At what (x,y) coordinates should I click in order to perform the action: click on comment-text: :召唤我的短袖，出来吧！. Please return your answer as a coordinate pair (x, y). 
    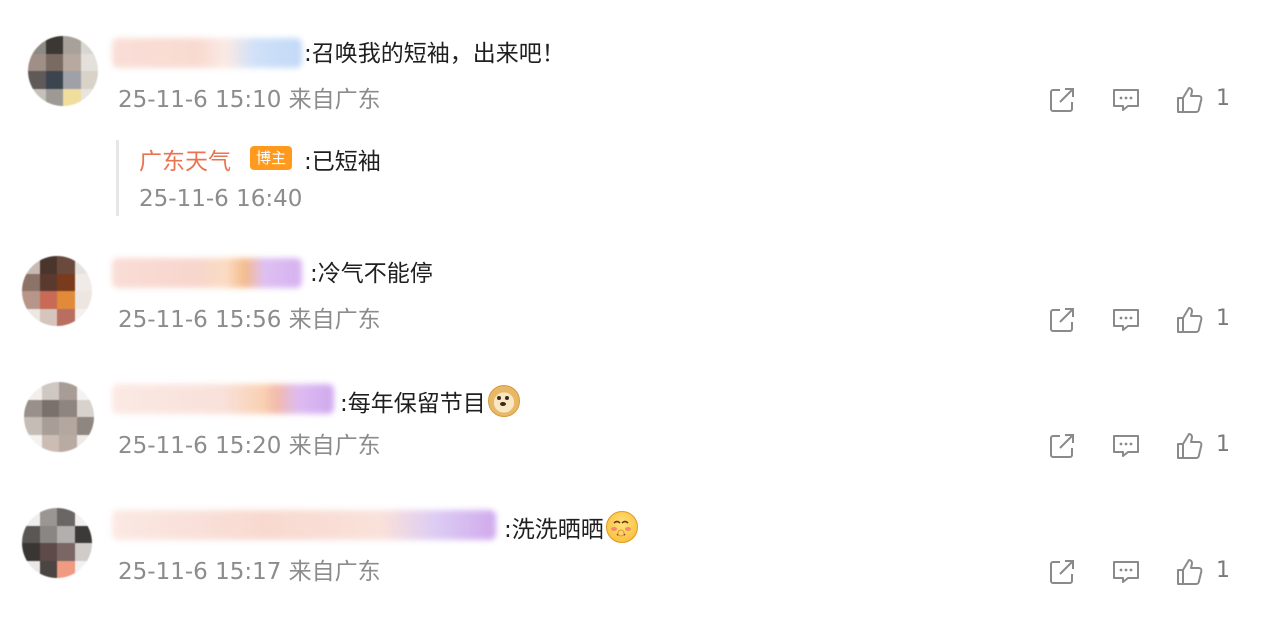
    Looking at the image, I should click on (434, 54).